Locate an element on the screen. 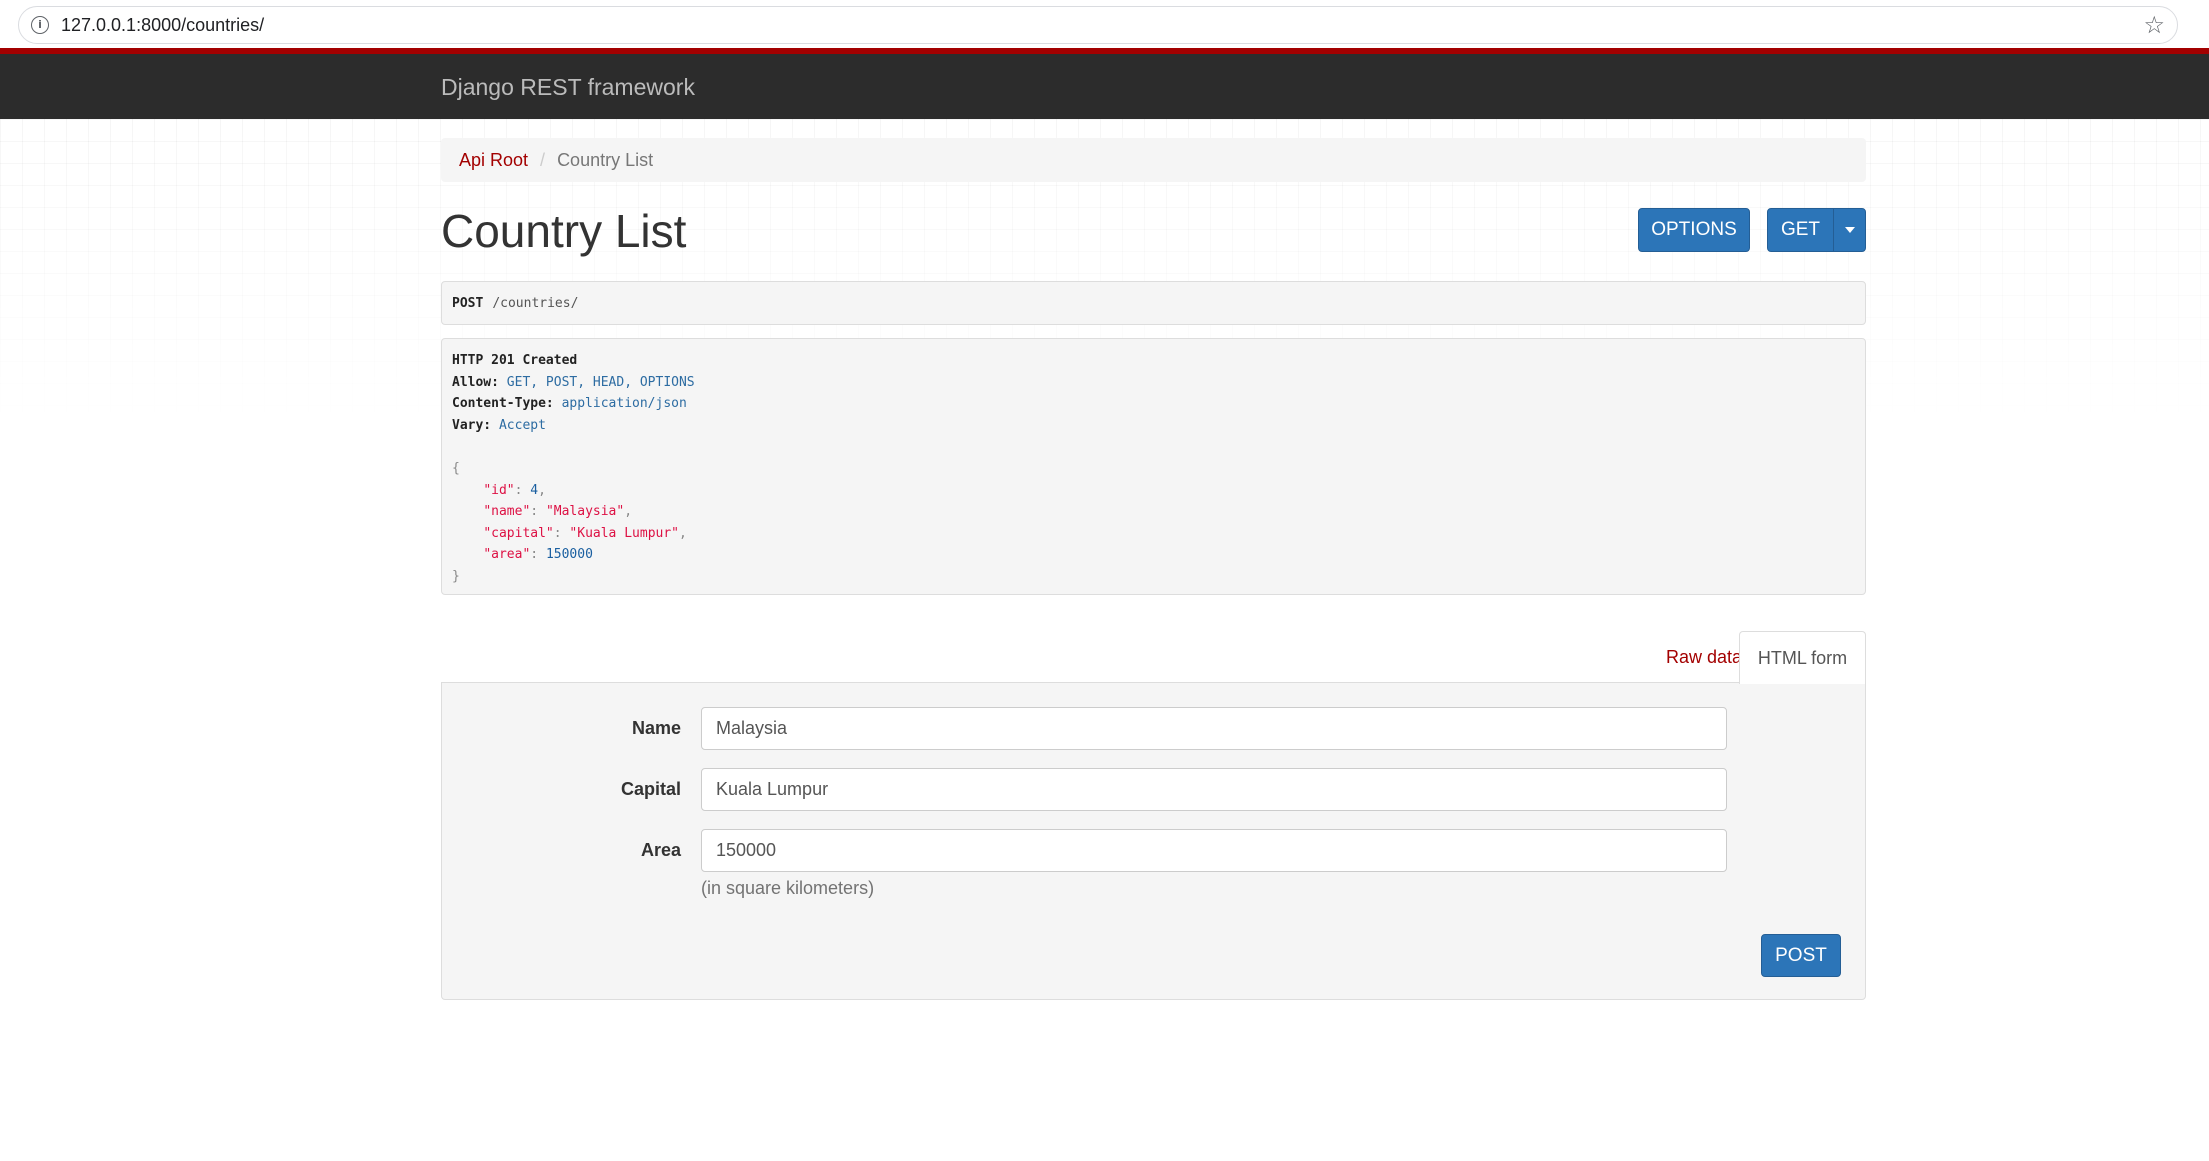 The image size is (2209, 1161). get-button: GET is located at coordinates (1800, 230).